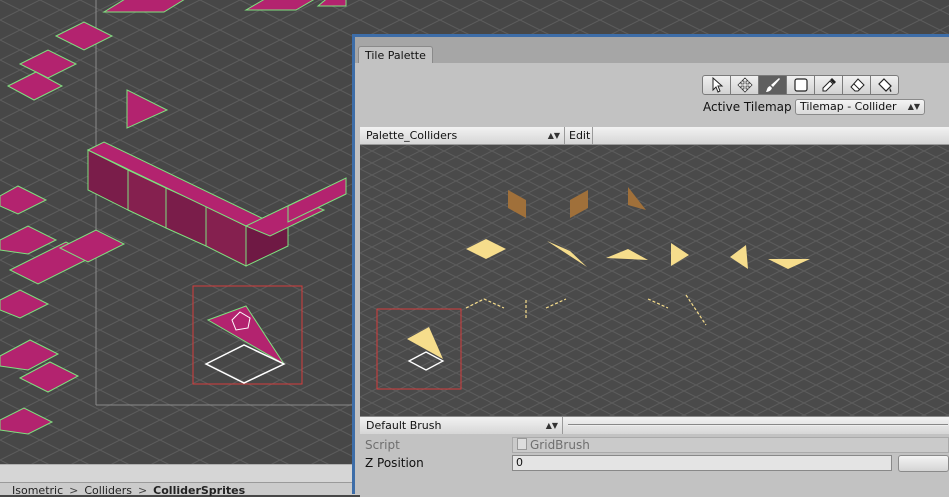 This screenshot has width=949, height=497. I want to click on z-position-value: 0, so click(519, 462).